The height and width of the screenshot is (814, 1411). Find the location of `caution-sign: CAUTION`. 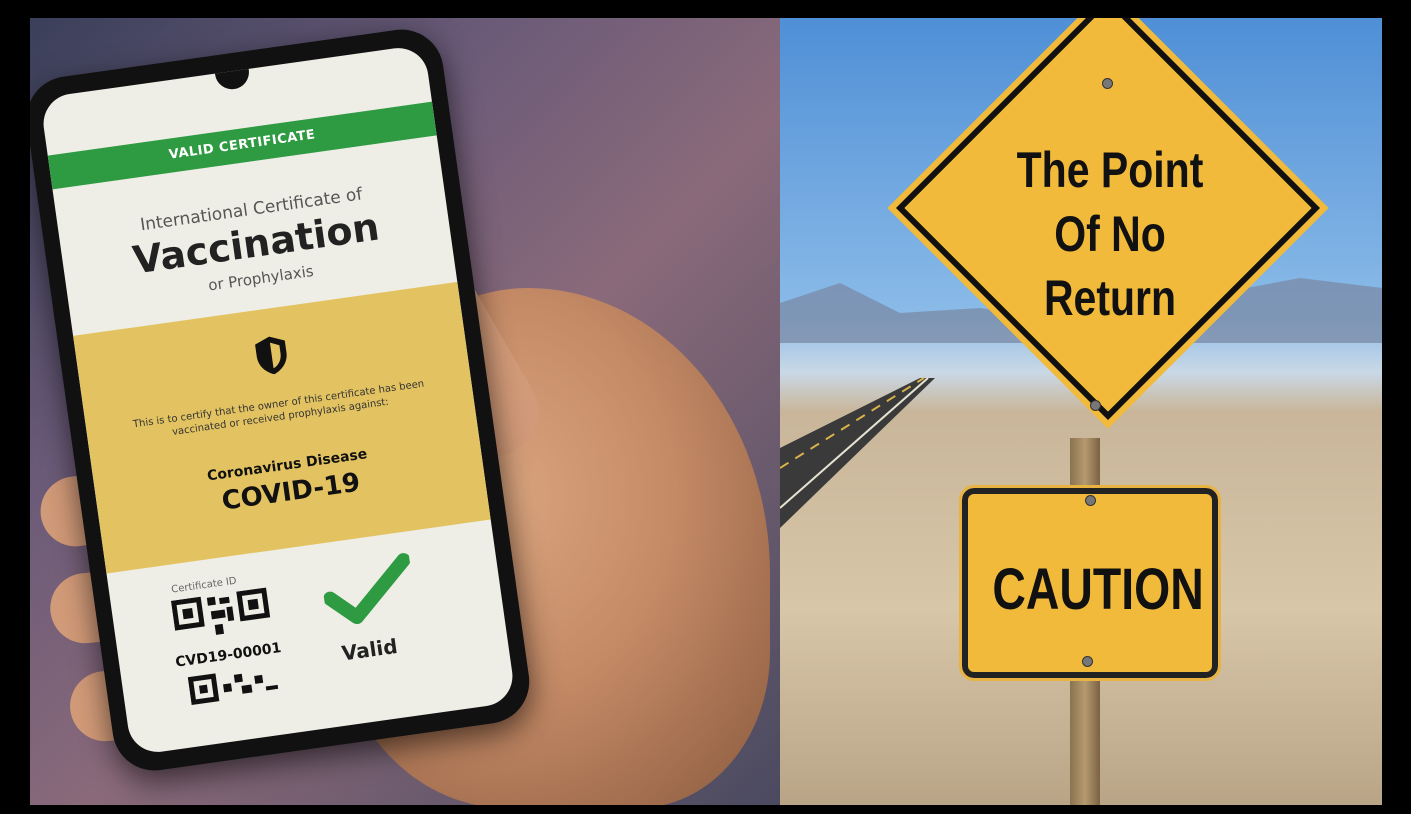

caution-sign: CAUTION is located at coordinates (1090, 583).